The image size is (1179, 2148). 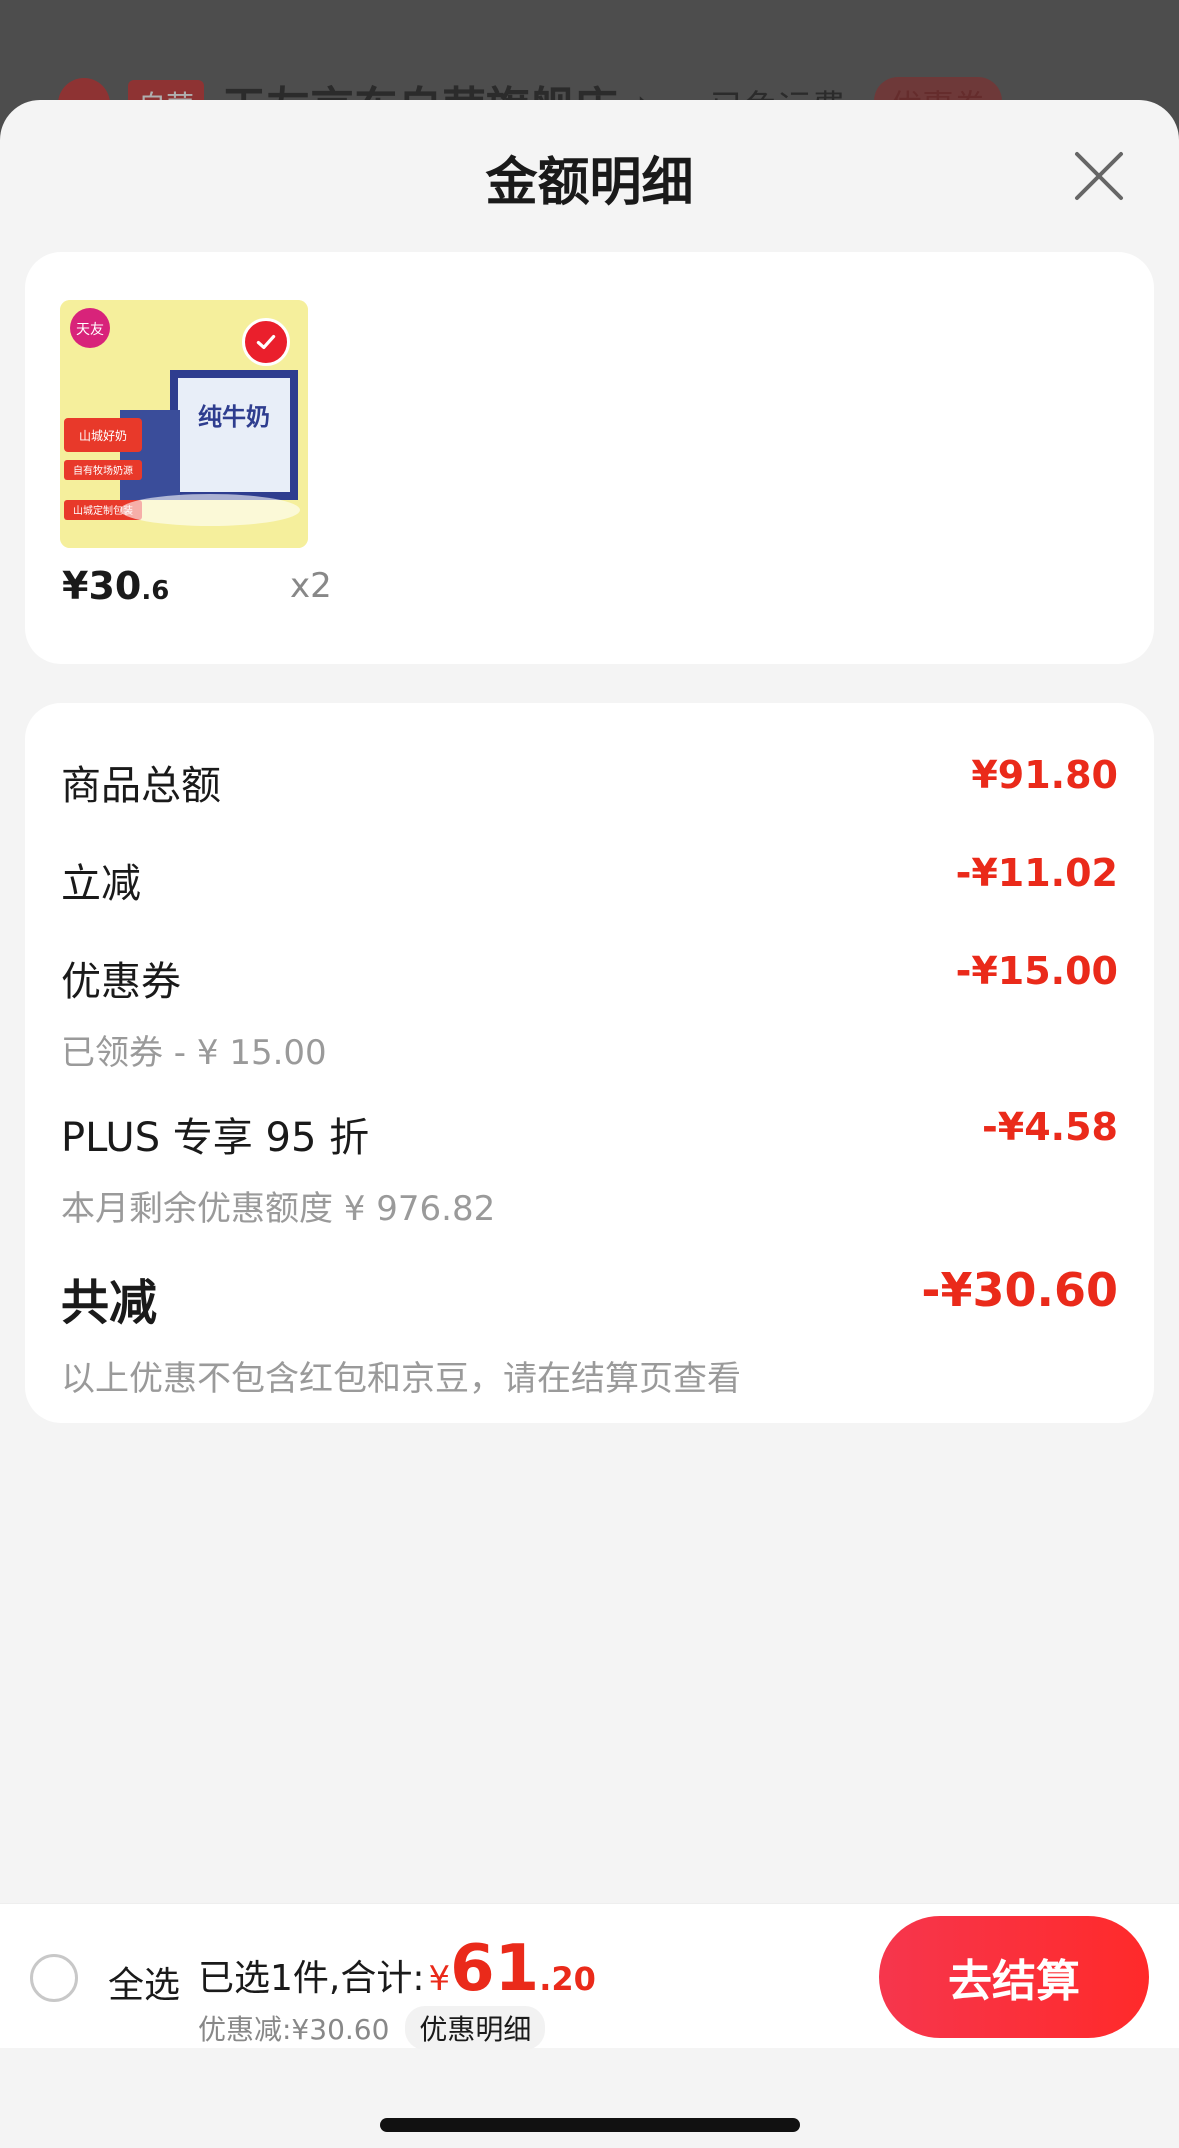 What do you see at coordinates (103, 470) in the screenshot?
I see `svg-text: 自有牧场奶源` at bounding box center [103, 470].